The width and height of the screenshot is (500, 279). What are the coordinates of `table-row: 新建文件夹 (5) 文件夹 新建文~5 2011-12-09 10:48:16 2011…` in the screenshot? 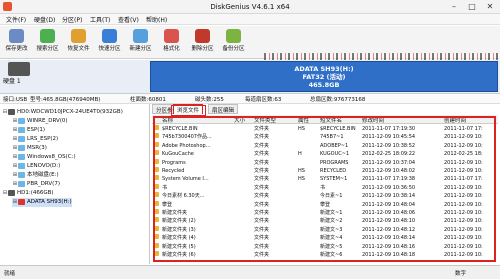 It's located at (325, 246).